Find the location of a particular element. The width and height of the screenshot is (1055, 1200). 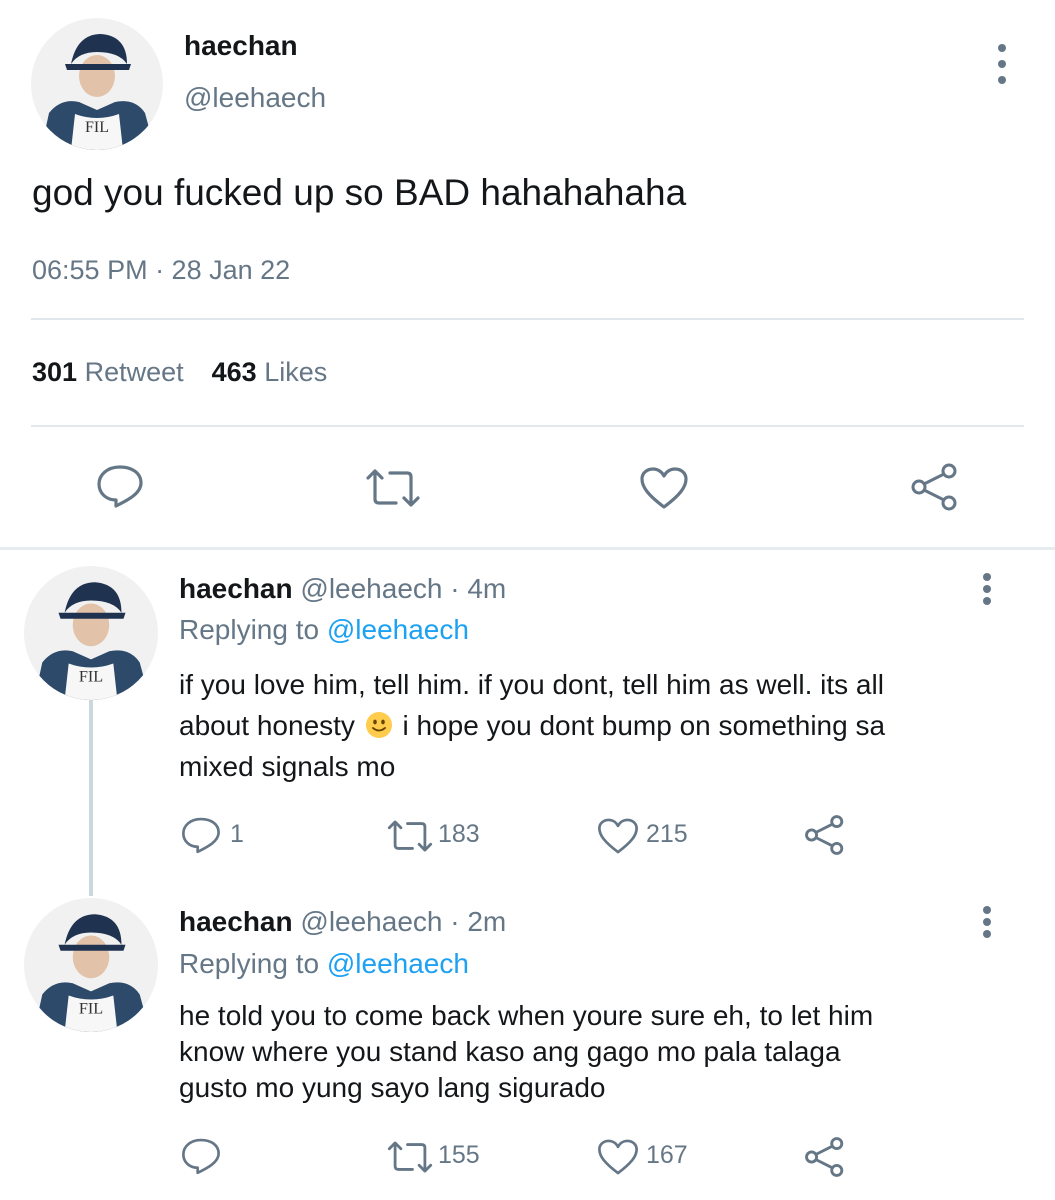

reply-header: haechan @leehaech · 2m is located at coordinates (342, 922).